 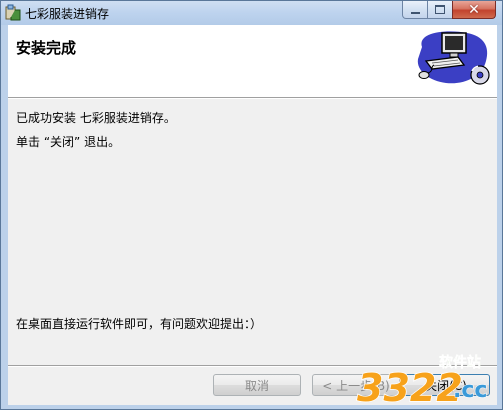 What do you see at coordinates (453, 58) in the screenshot?
I see `computer-setup-icon` at bounding box center [453, 58].